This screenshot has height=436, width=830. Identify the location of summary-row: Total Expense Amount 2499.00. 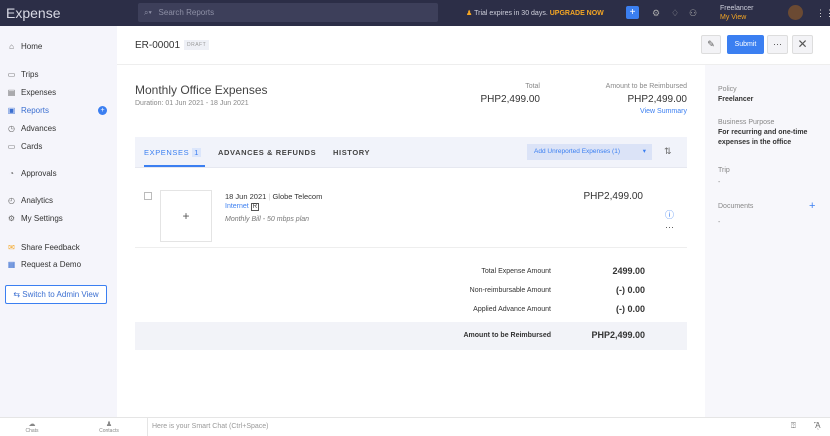
(411, 272).